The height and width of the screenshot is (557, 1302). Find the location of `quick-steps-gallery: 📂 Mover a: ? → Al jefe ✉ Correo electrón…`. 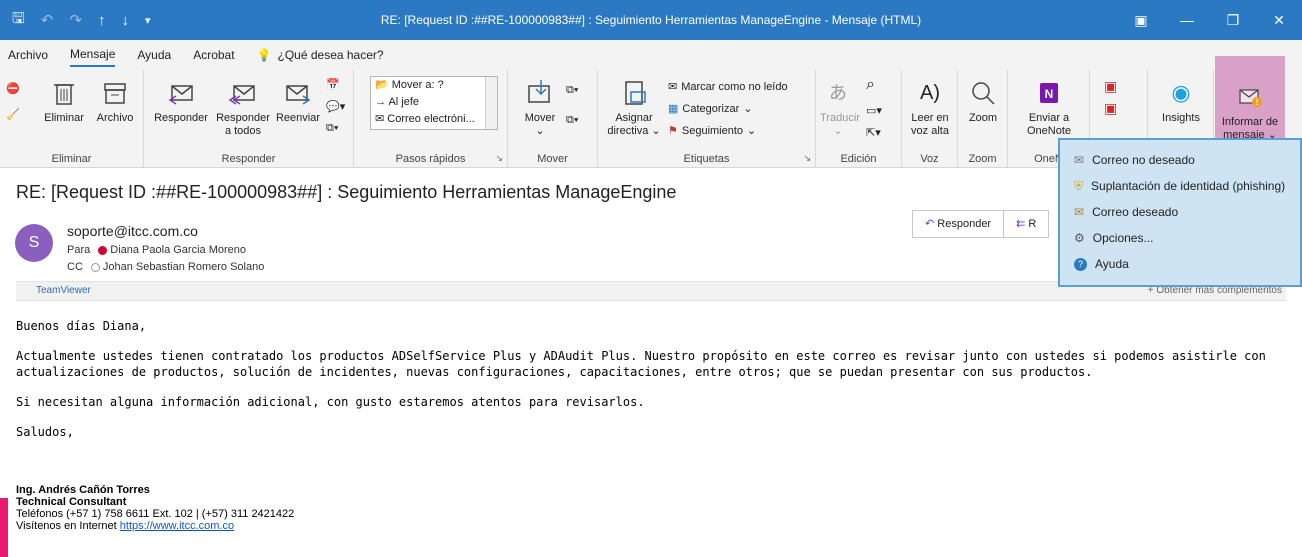

quick-steps-gallery: 📂 Mover a: ? → Al jefe ✉ Correo electrón… is located at coordinates (434, 103).